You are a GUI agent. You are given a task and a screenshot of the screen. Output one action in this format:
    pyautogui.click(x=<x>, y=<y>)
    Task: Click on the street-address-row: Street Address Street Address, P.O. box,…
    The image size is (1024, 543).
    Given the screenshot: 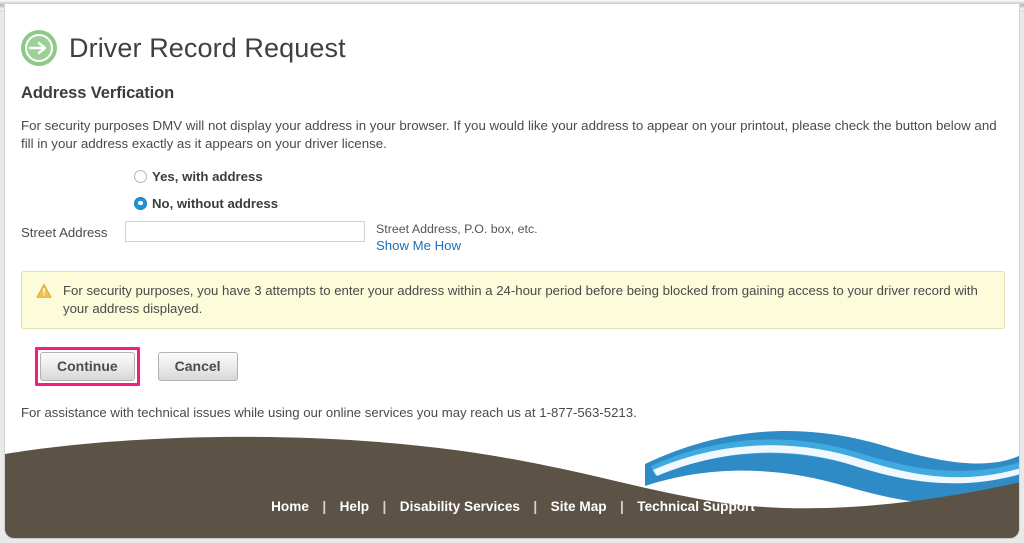 What is the action you would take?
    pyautogui.click(x=513, y=237)
    